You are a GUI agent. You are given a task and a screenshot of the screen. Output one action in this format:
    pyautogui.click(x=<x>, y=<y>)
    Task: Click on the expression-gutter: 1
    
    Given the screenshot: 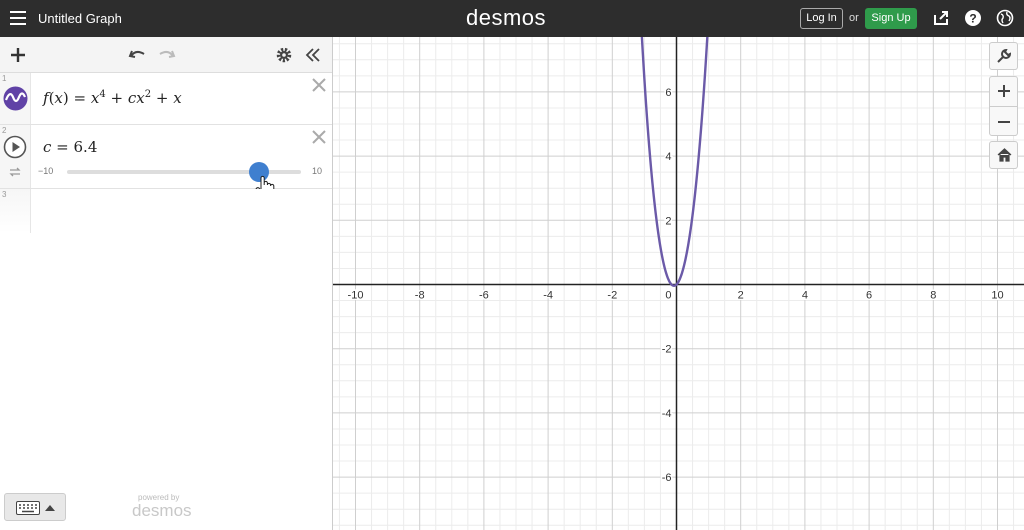 What is the action you would take?
    pyautogui.click(x=15, y=98)
    